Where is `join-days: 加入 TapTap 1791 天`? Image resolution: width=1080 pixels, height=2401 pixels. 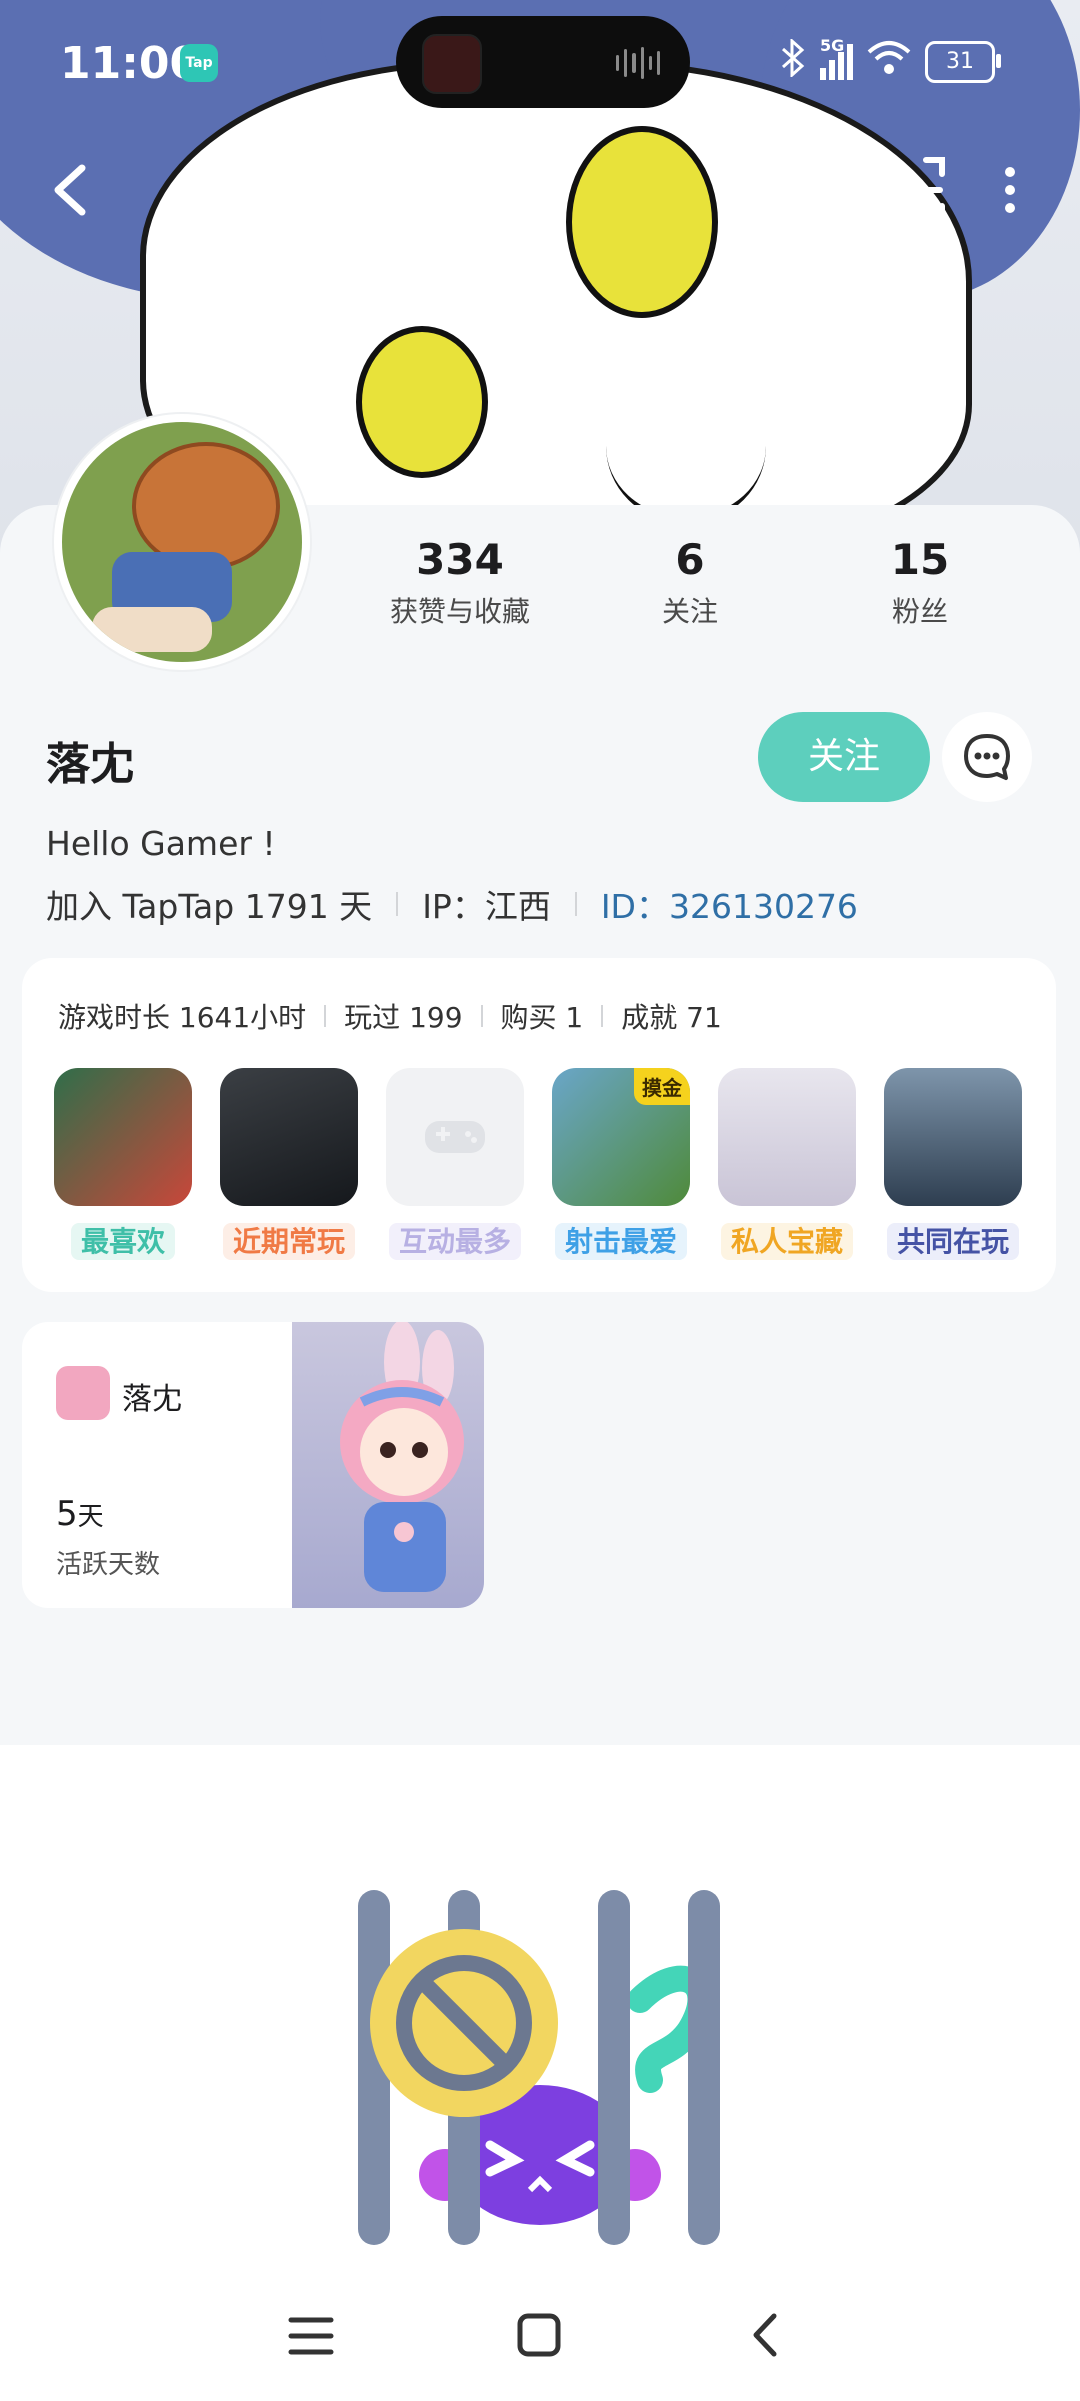
join-days: 加入 TapTap 1791 天 is located at coordinates (209, 906).